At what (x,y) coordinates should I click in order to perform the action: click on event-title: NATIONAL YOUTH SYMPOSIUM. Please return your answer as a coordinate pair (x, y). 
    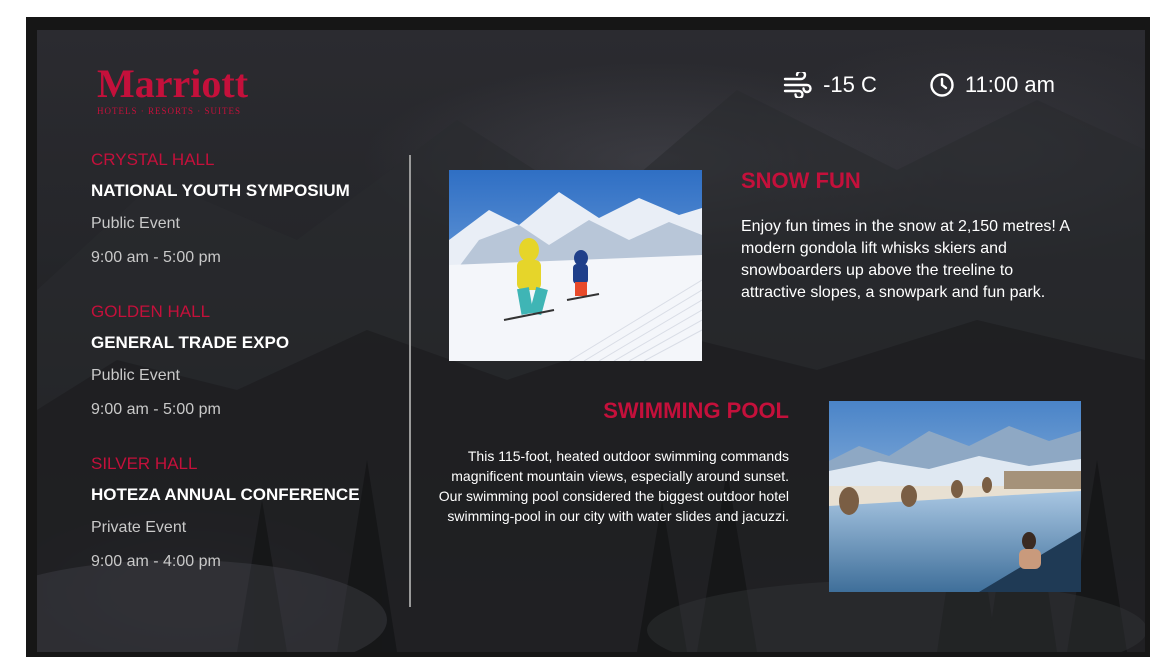
    Looking at the image, I should click on (220, 190).